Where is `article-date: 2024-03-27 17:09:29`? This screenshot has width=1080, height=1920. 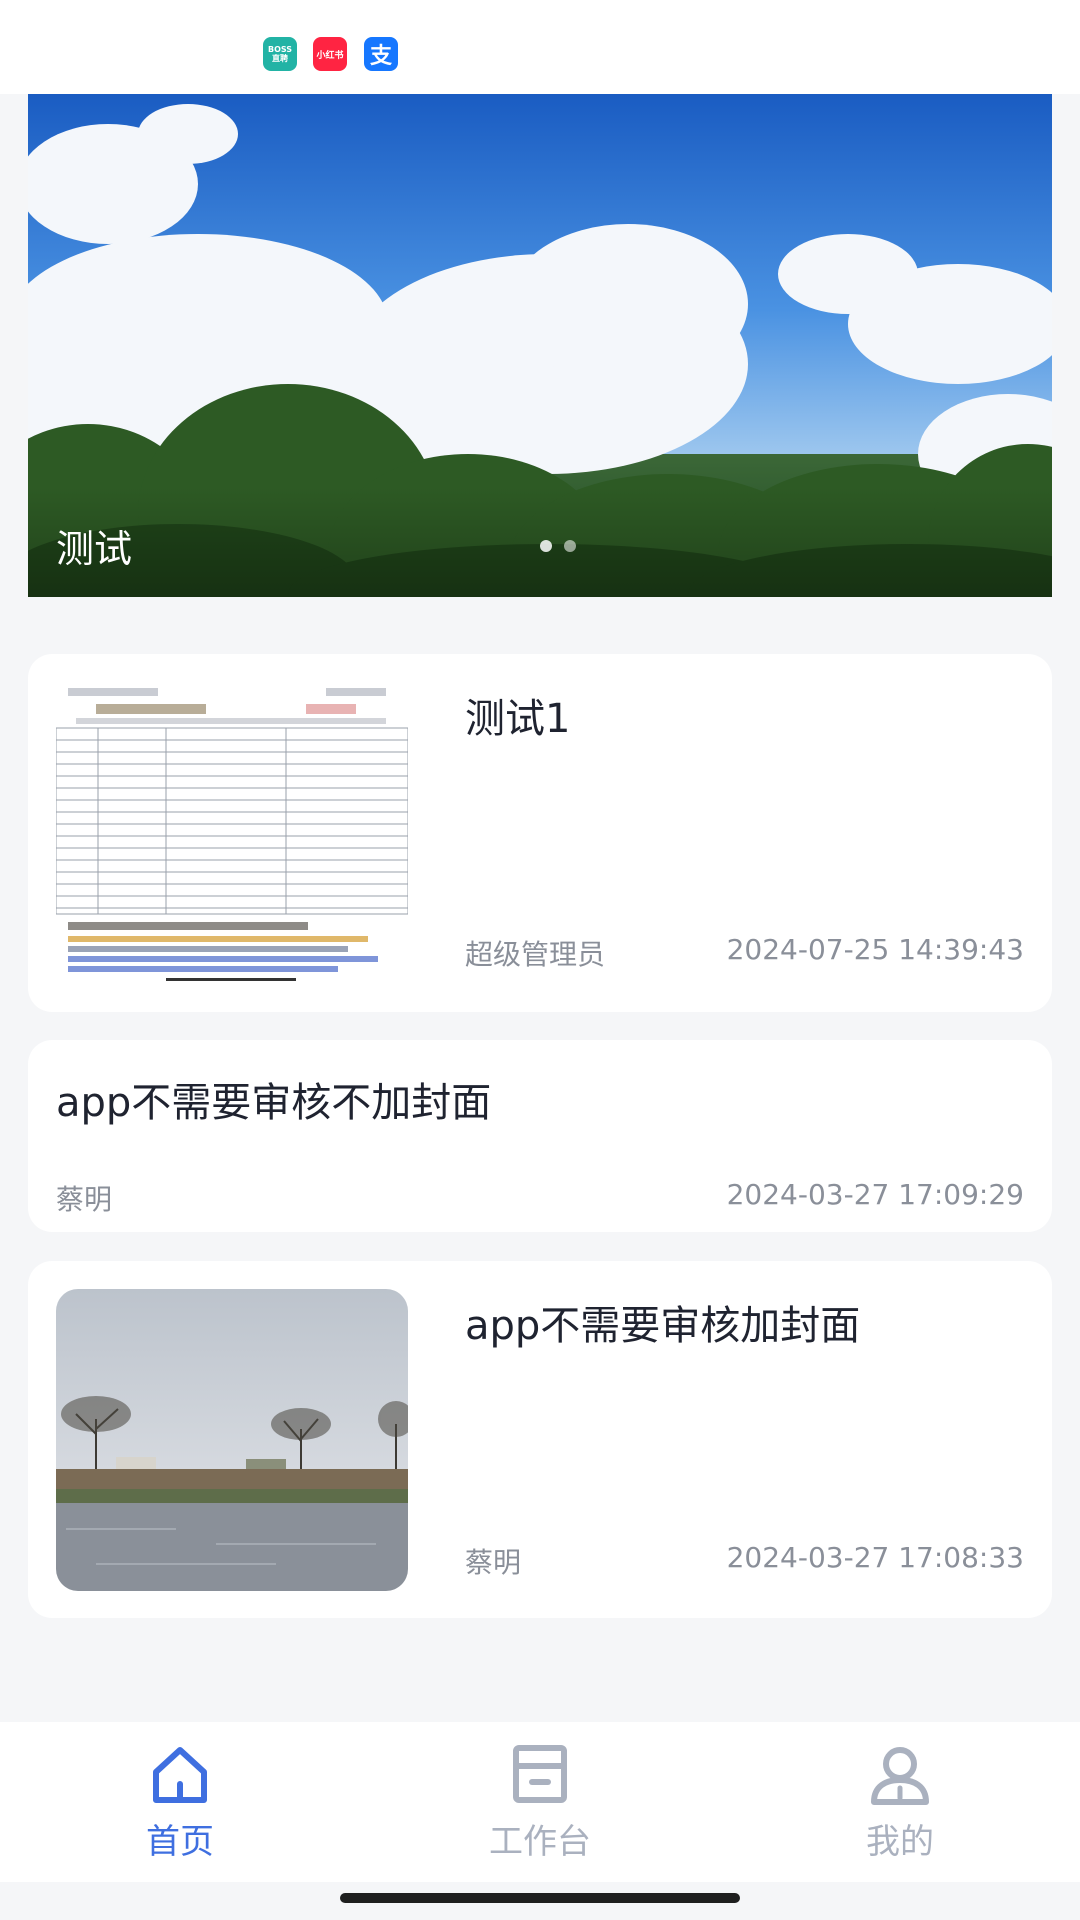
article-date: 2024-03-27 17:09:29 is located at coordinates (875, 1194).